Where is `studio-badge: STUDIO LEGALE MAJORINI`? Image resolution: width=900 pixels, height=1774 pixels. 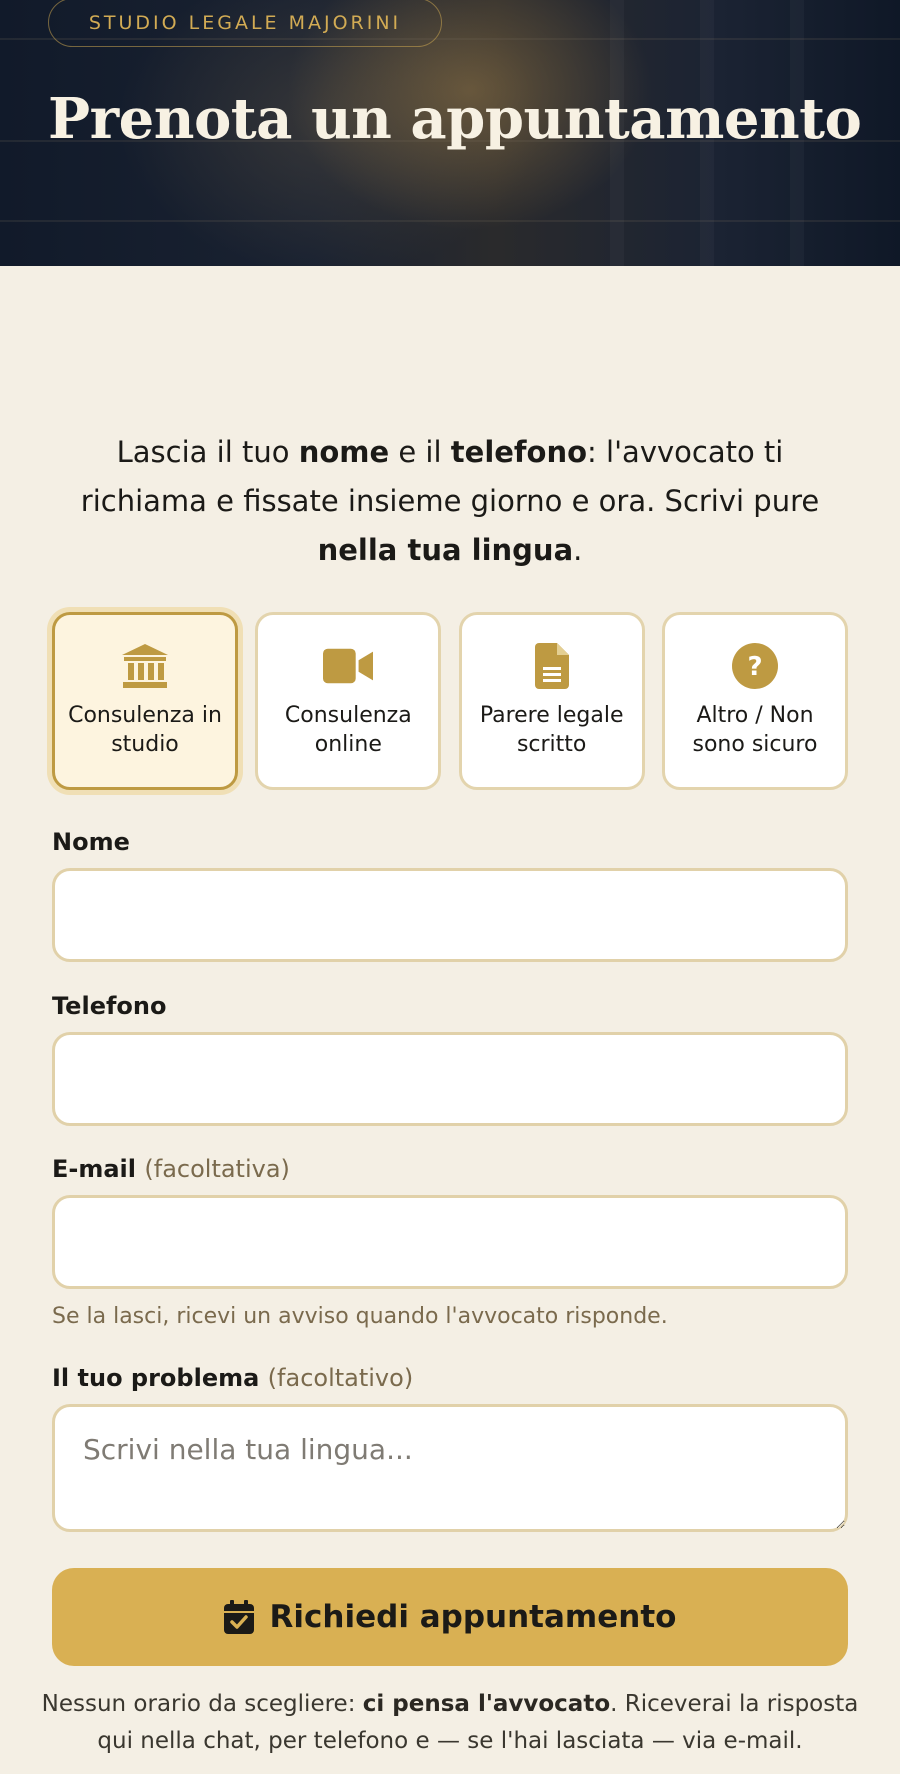 studio-badge: STUDIO LEGALE MAJORINI is located at coordinates (245, 23).